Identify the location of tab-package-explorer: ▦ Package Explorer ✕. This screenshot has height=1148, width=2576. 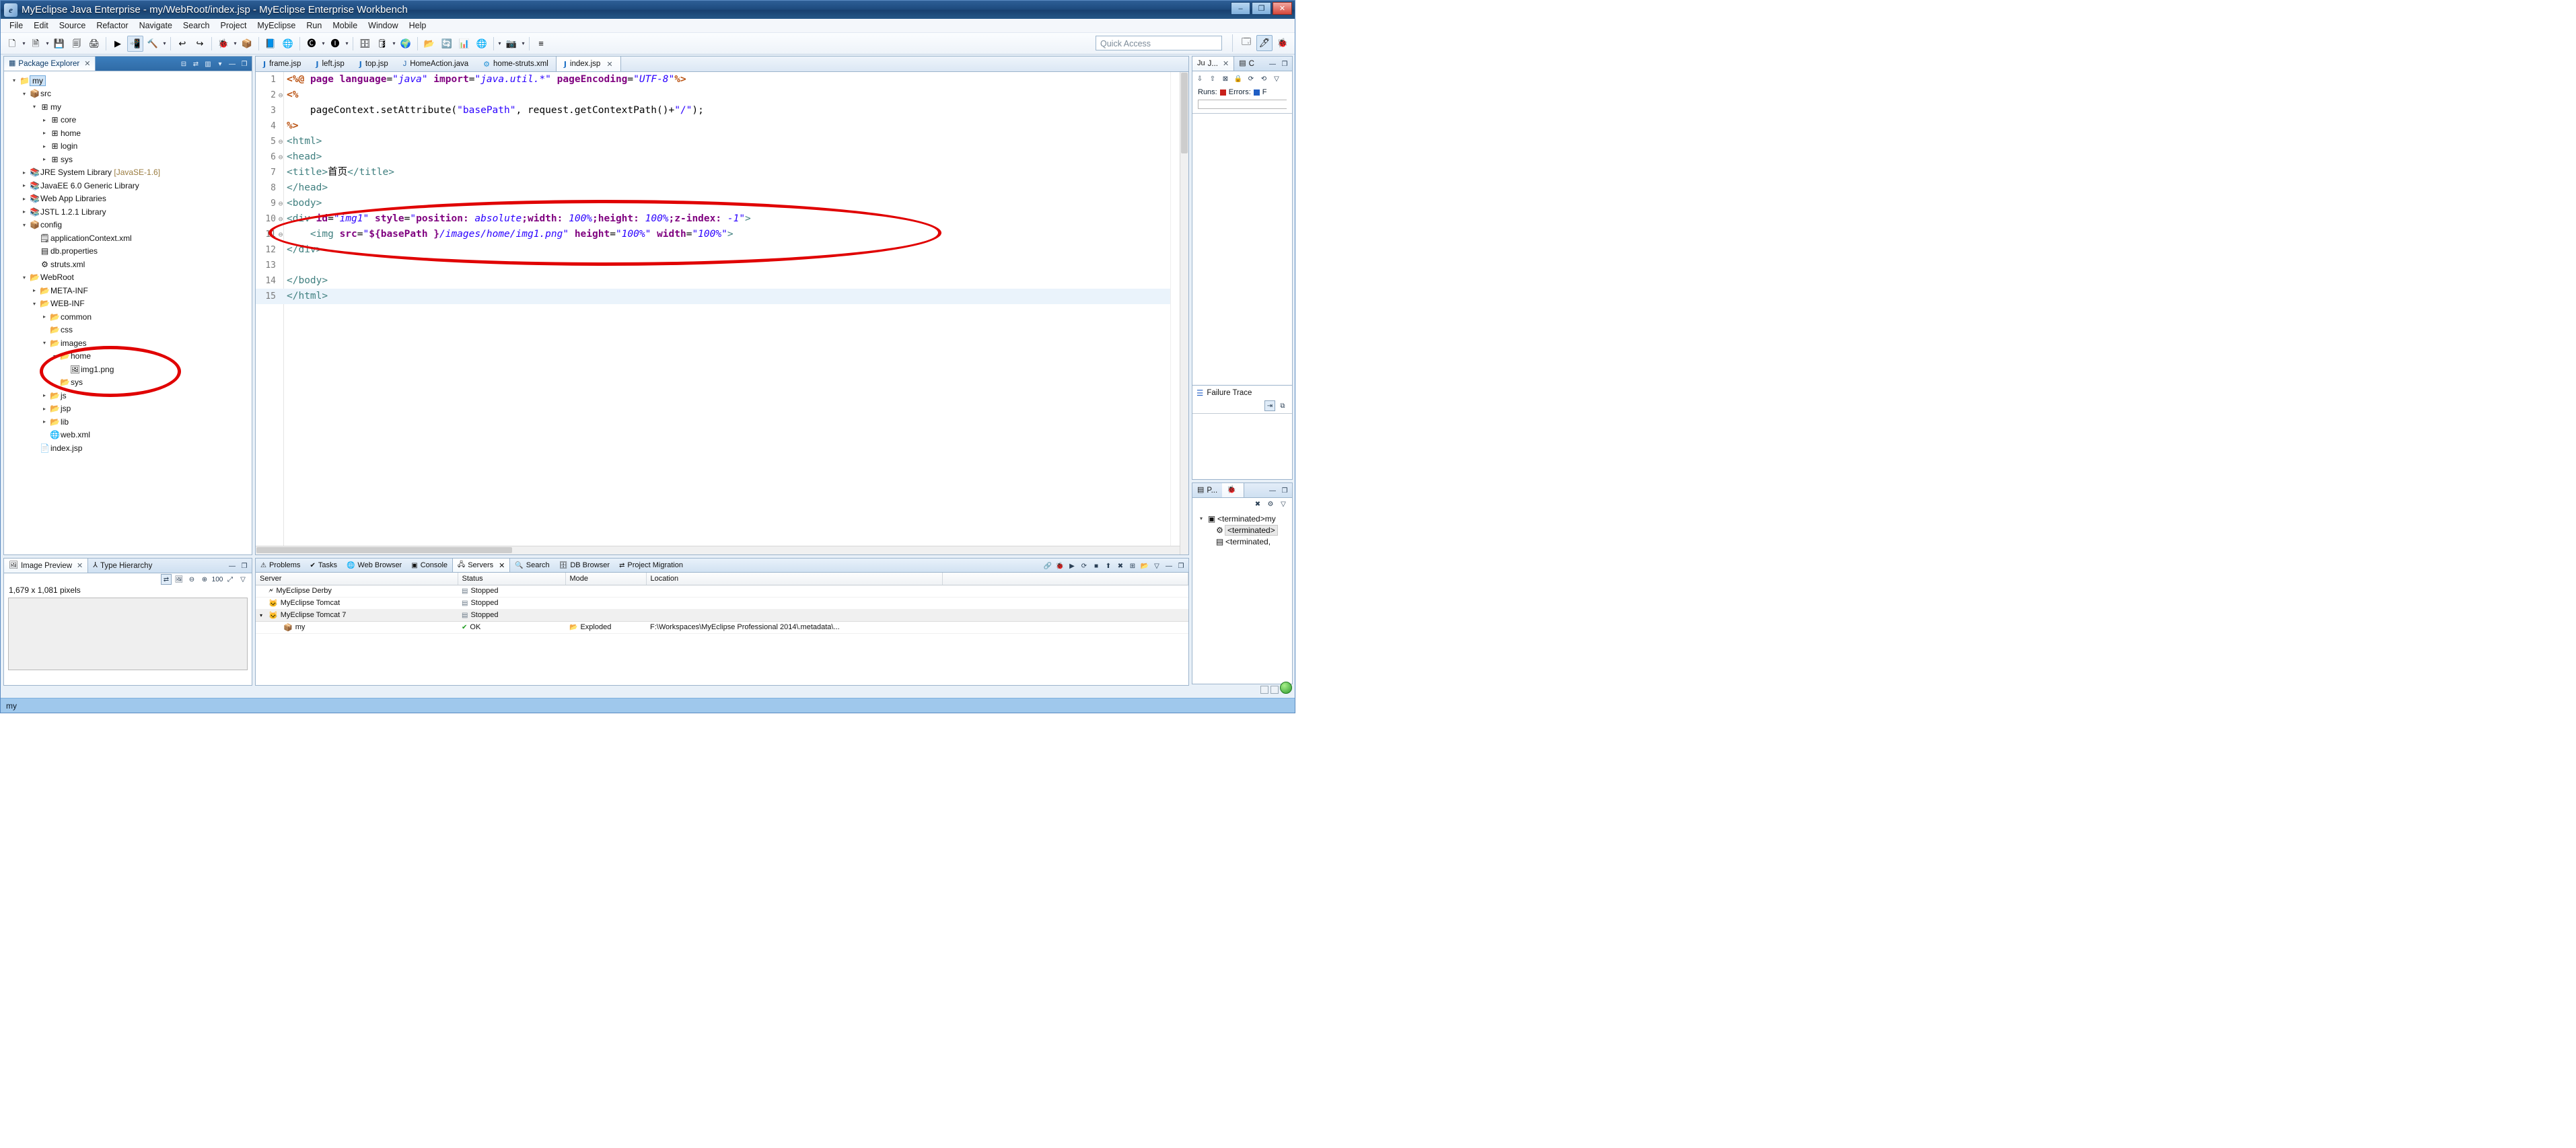
(50, 64).